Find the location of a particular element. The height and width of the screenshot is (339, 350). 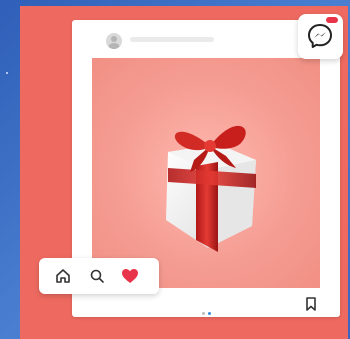

notification-badge is located at coordinates (332, 20).